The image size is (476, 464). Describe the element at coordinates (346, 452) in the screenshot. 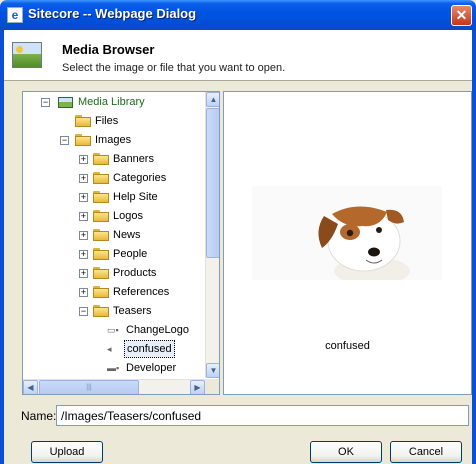

I see `ok-button: OK` at that location.